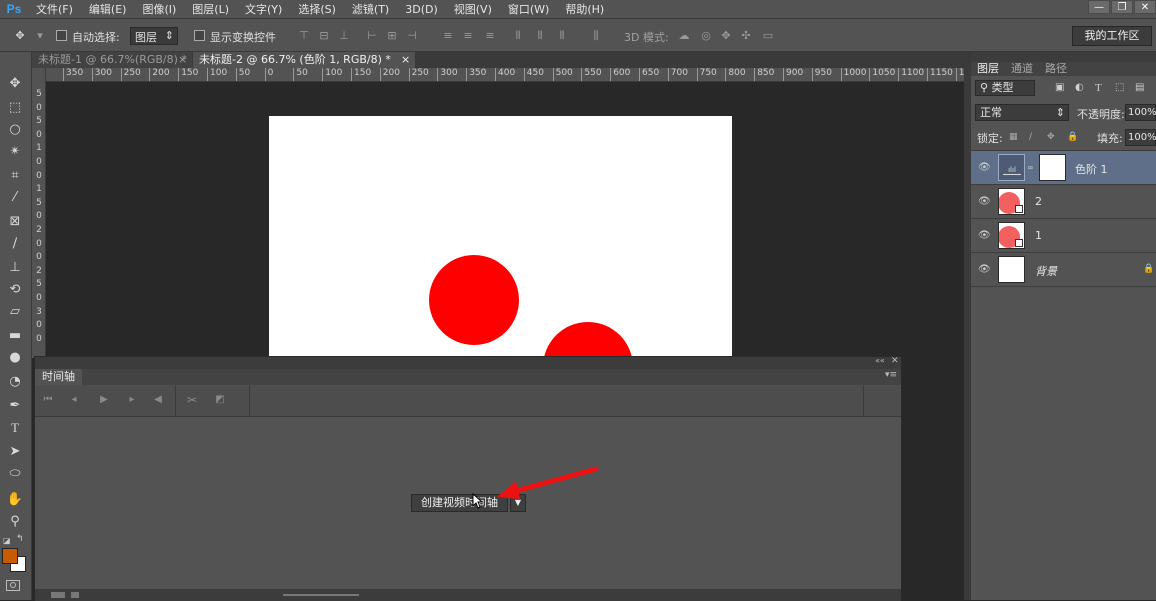  I want to click on menu-filter: 滤镜(T), so click(370, 9).